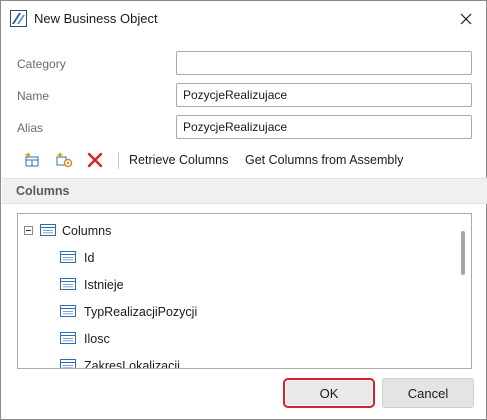 The height and width of the screenshot is (420, 487). I want to click on add-column-icon, so click(32, 159).